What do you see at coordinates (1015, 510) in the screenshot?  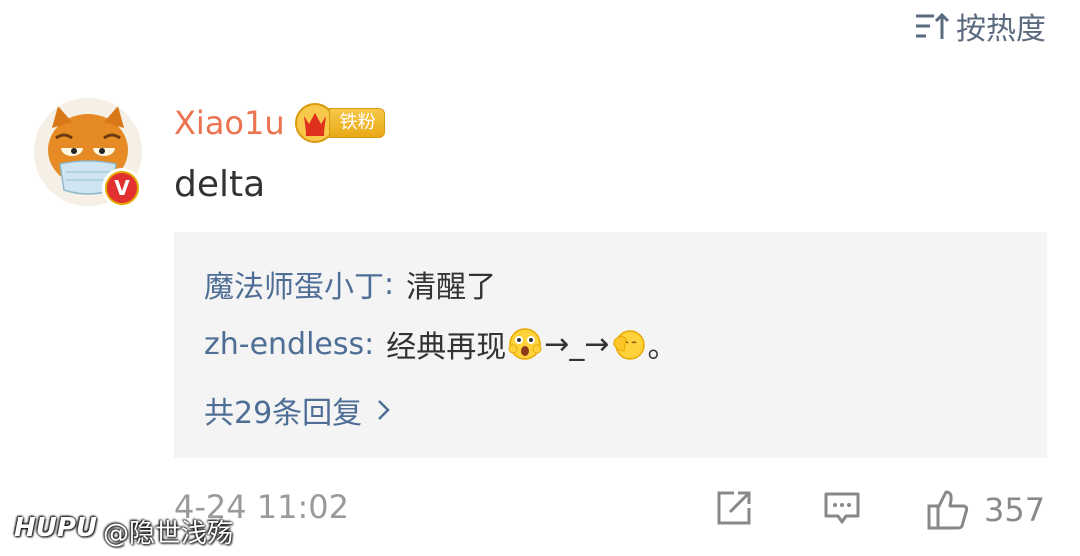 I see `like-count: 357` at bounding box center [1015, 510].